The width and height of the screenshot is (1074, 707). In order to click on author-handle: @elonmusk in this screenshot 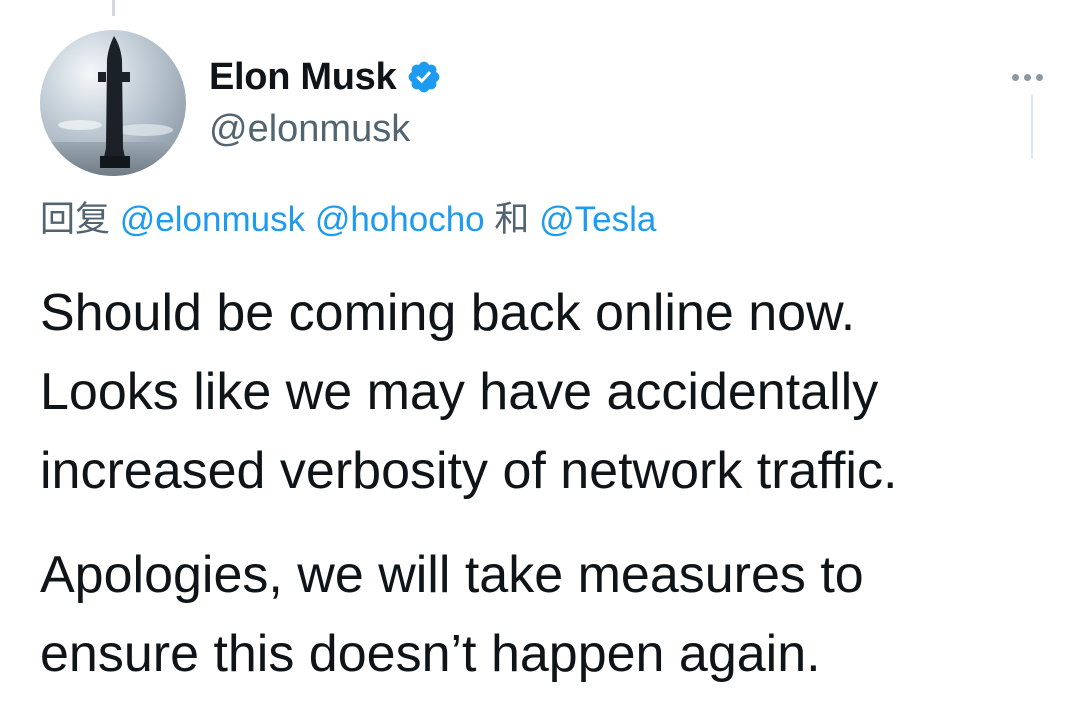, I will do `click(309, 129)`.